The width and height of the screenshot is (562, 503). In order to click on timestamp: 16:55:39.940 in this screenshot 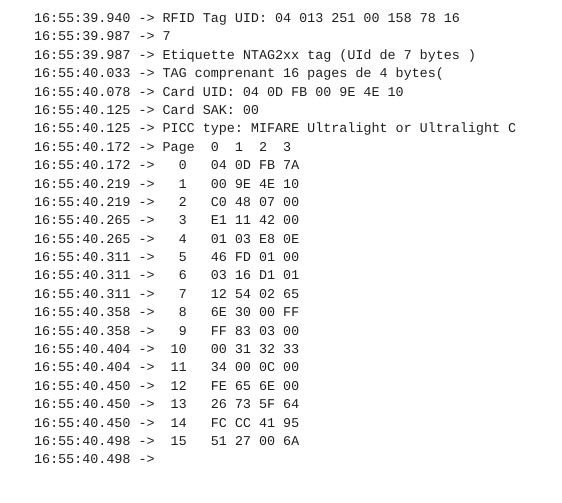, I will do `click(82, 20)`.